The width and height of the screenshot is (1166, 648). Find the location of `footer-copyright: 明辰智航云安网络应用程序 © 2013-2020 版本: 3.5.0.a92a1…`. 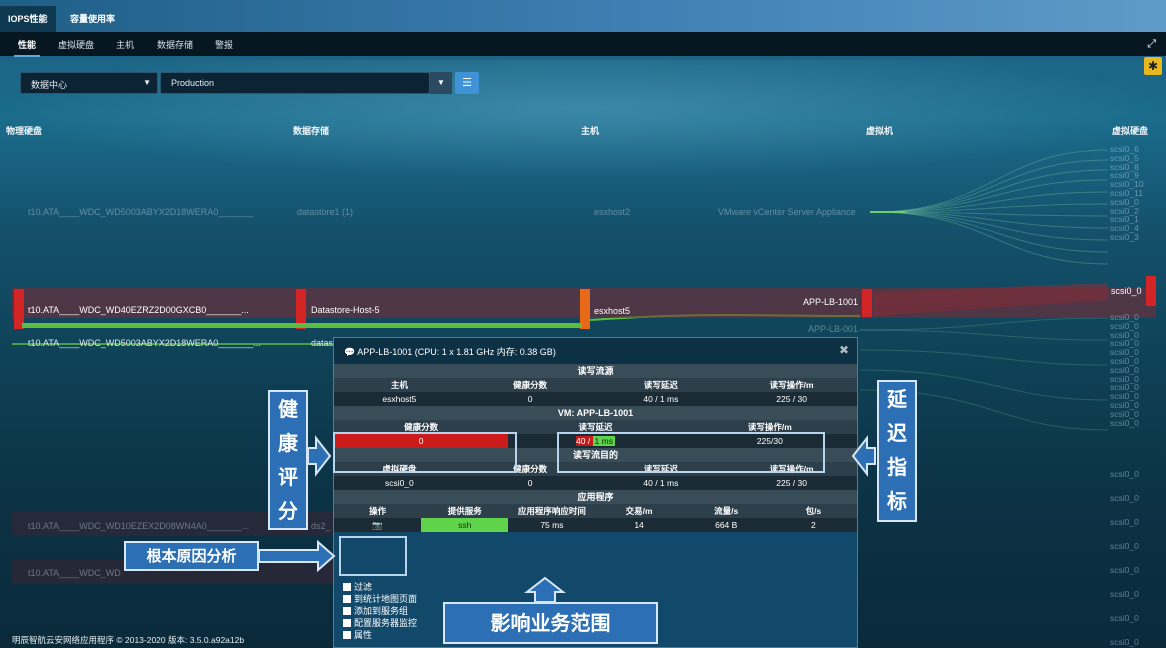

footer-copyright: 明辰智航云安网络应用程序 © 2013-2020 版本: 3.5.0.a92a1… is located at coordinates (128, 640).